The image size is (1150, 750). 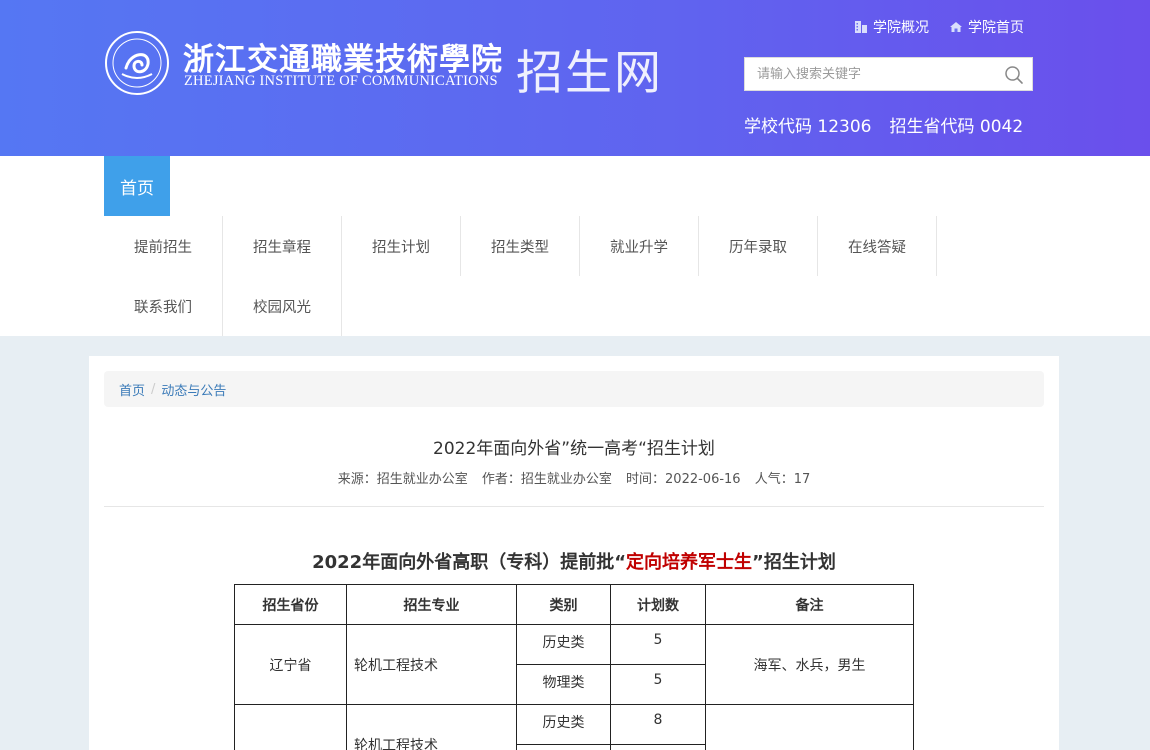 I want to click on plan-title-highlight: 定向培养军士生, so click(x=689, y=562).